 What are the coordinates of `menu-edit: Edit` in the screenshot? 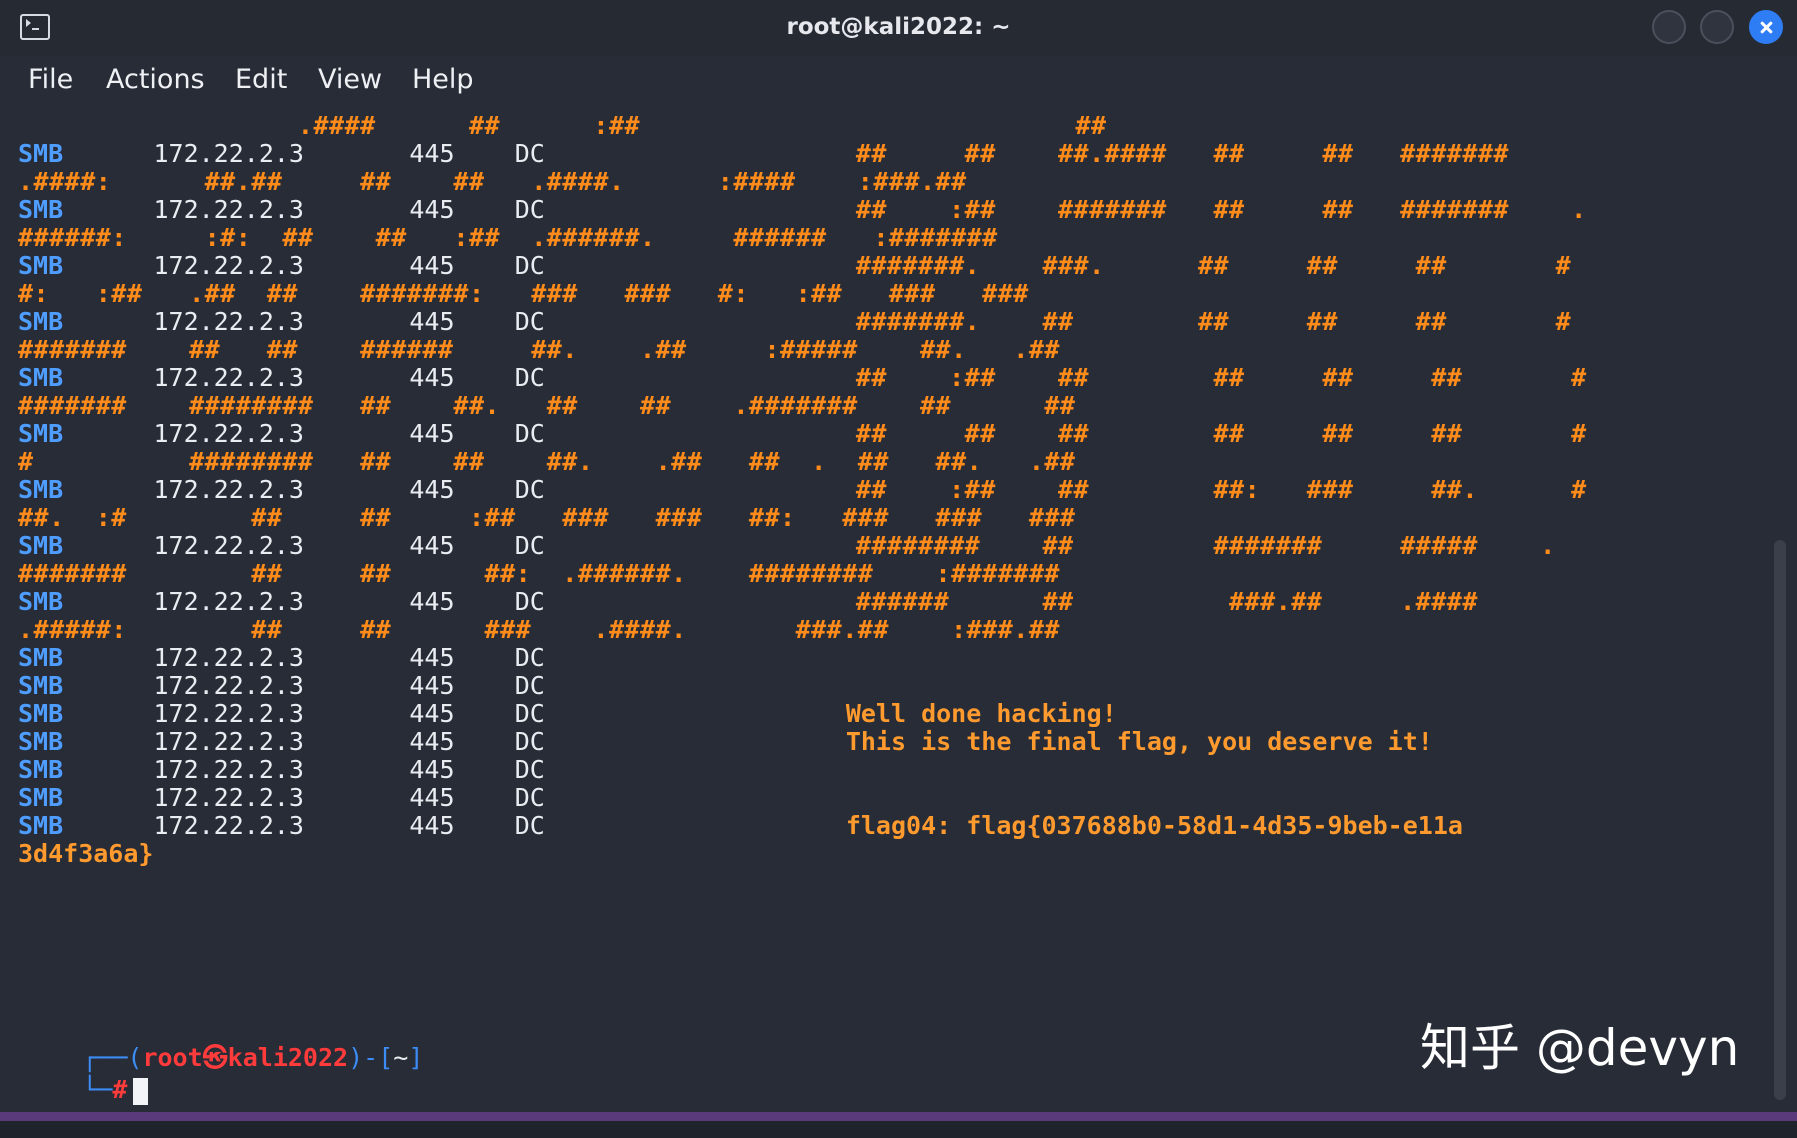 It's located at (261, 79).